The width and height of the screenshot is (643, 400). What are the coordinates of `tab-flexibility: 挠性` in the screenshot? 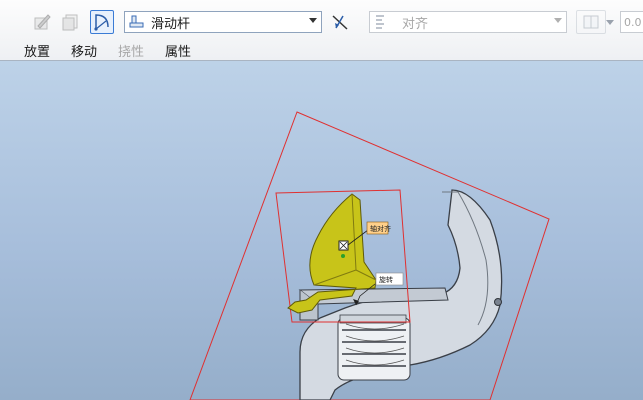 It's located at (131, 50).